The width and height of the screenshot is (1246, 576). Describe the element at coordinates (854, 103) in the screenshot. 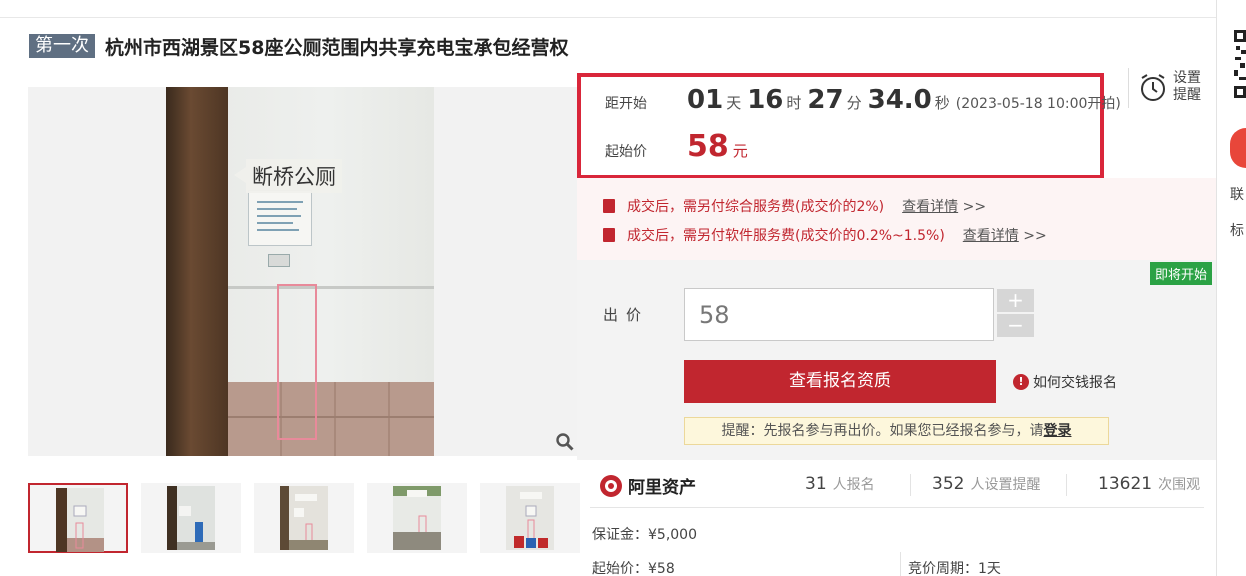

I see `minutes-unit: 分` at that location.